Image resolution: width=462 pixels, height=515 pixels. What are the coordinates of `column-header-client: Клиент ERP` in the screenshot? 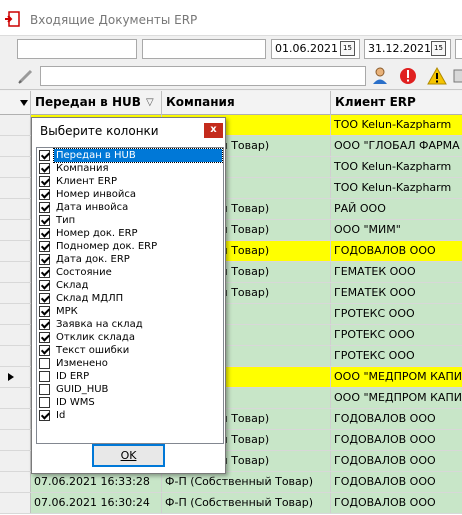 It's located at (396, 103).